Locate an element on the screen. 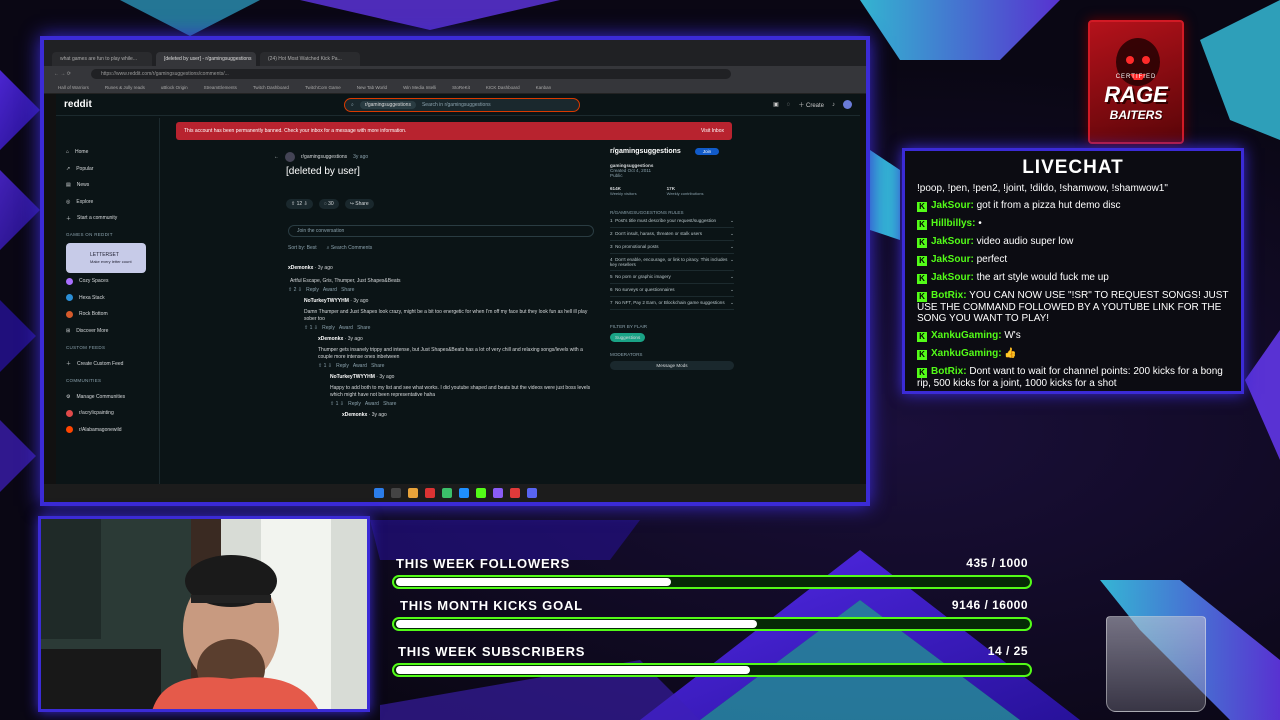 This screenshot has width=1280, height=720. avatar is located at coordinates (847, 104).